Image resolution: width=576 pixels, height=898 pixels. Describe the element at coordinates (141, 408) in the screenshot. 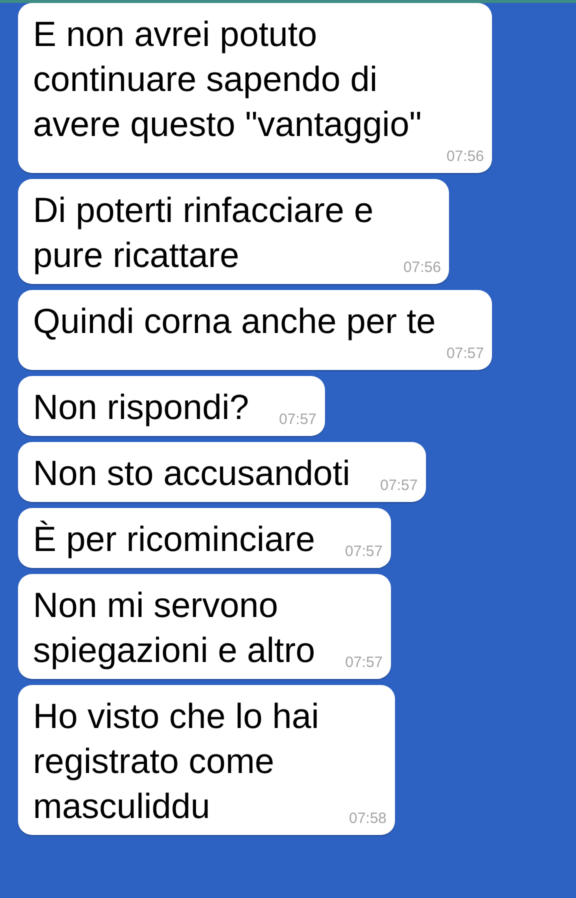

I see `message-text: Non rispondi?` at that location.